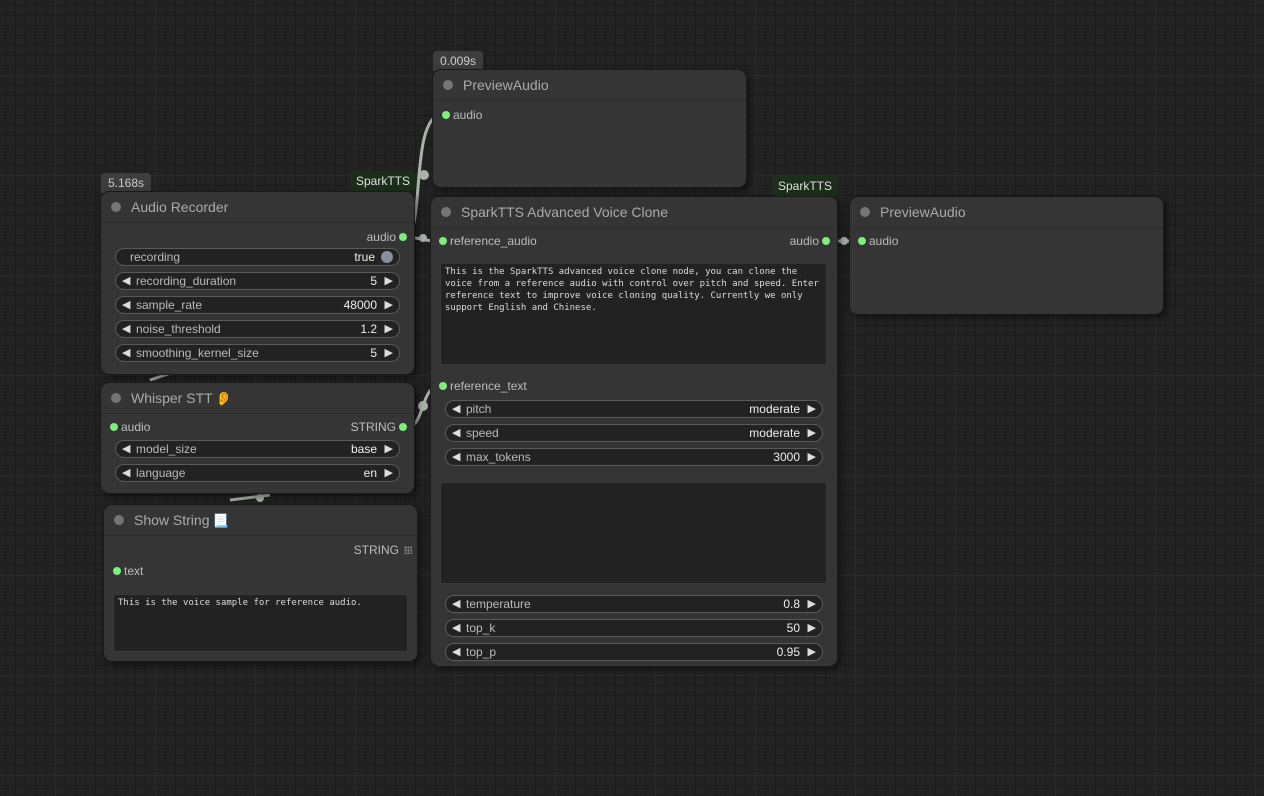 This screenshot has width=1264, height=796. I want to click on reference-text-textarea, so click(633, 533).